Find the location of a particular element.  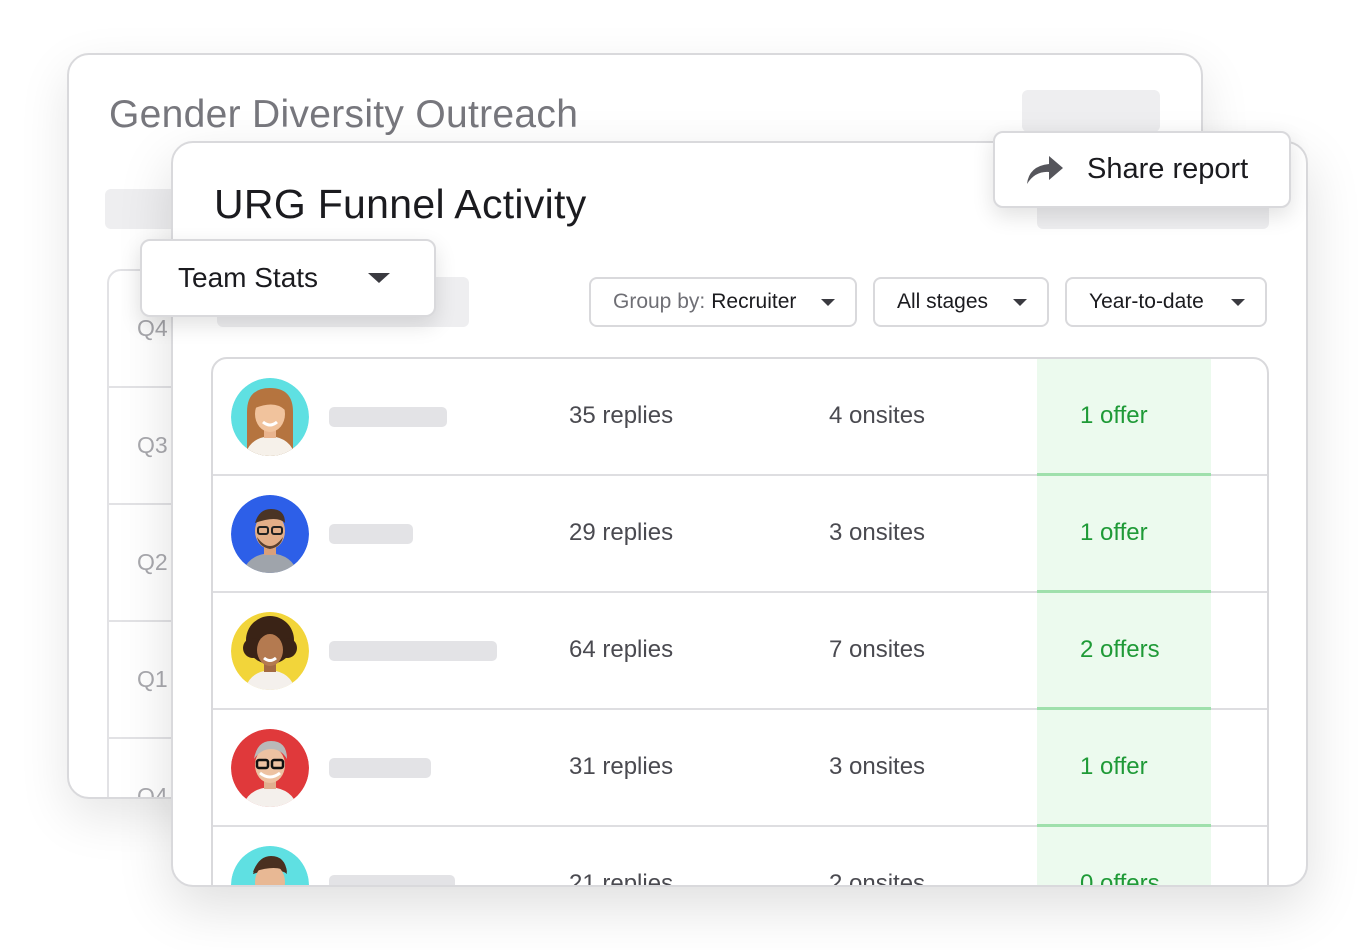

report-title: URG Funnel Activity is located at coordinates (400, 204).